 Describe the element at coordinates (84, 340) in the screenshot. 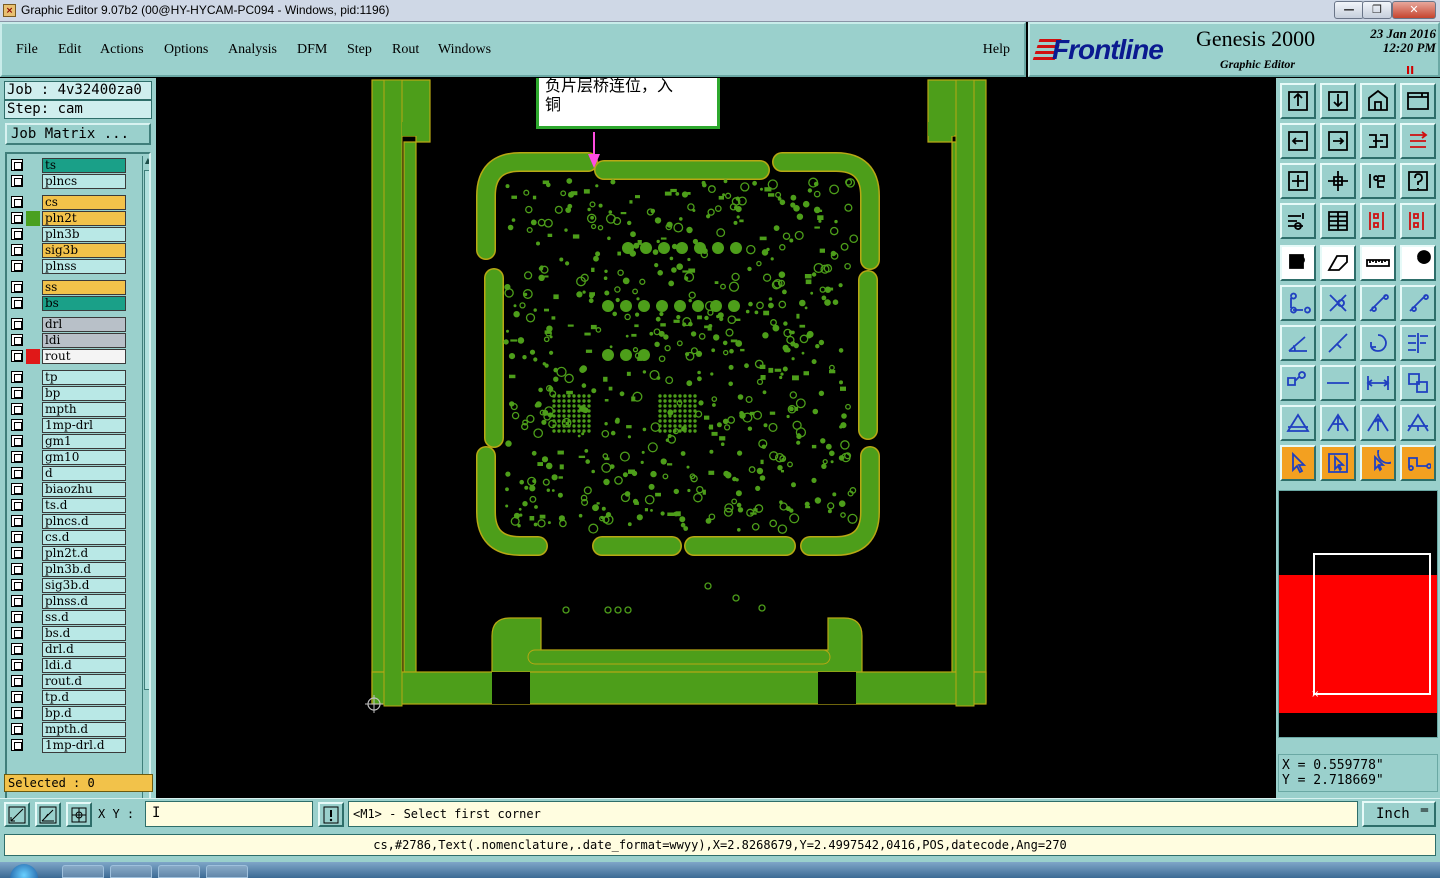

I see `layer-name: ldi` at that location.